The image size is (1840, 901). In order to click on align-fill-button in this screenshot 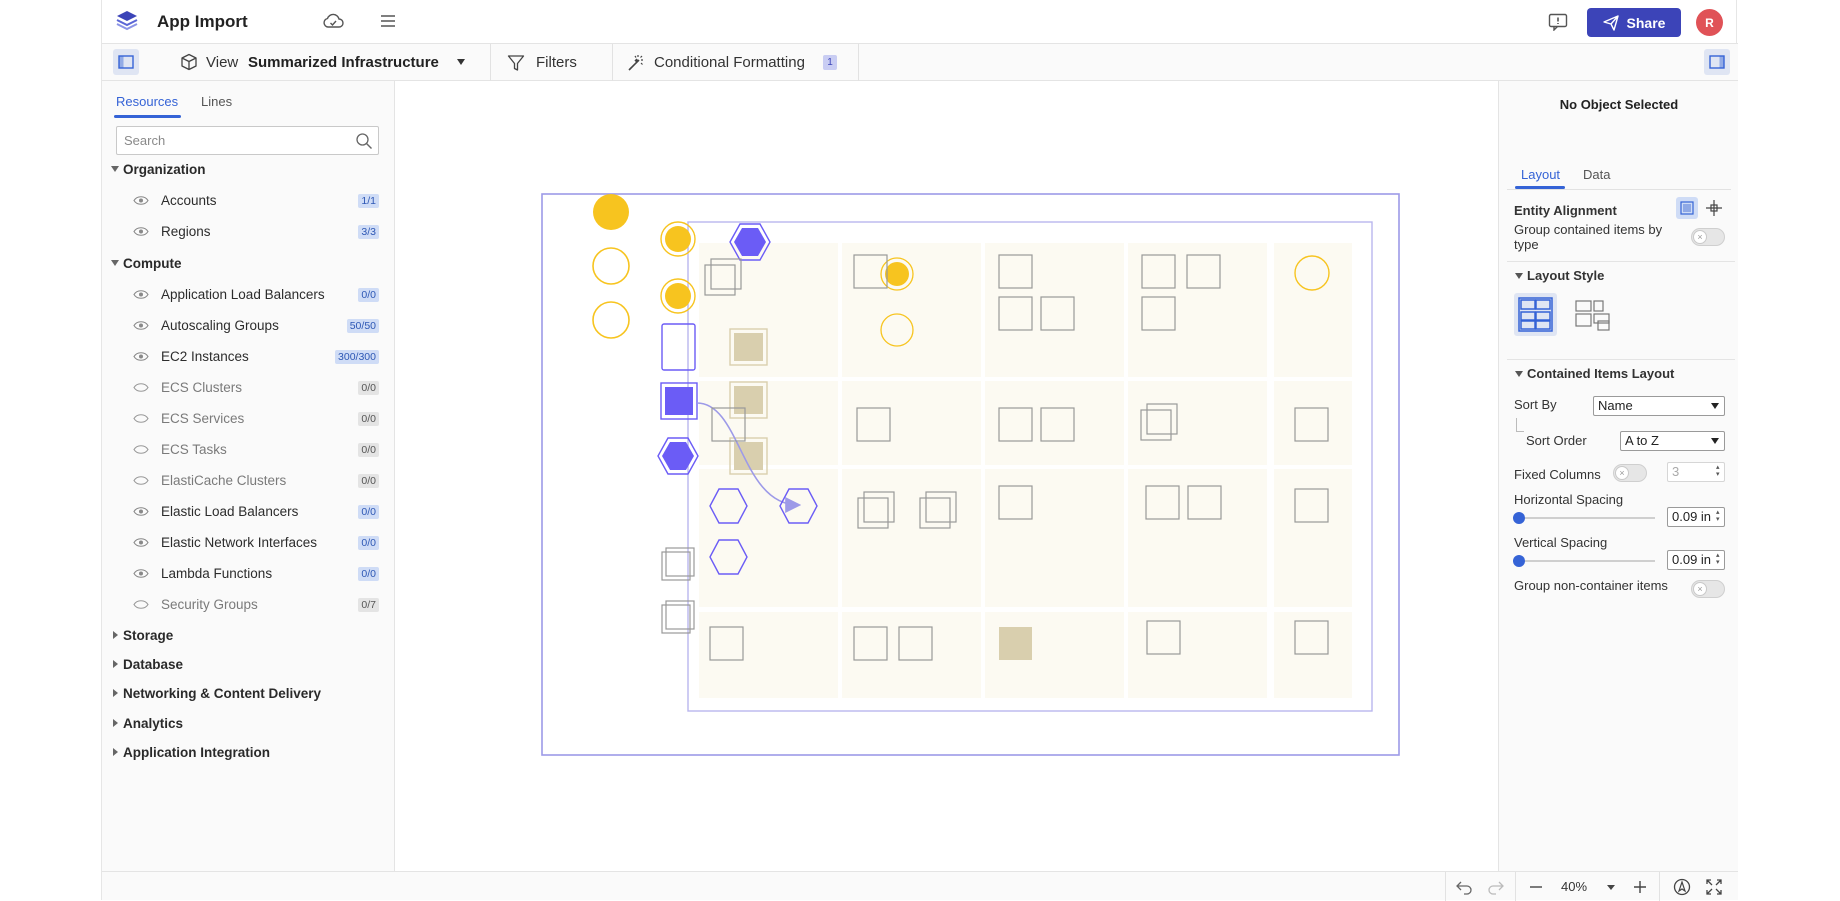, I will do `click(1687, 208)`.